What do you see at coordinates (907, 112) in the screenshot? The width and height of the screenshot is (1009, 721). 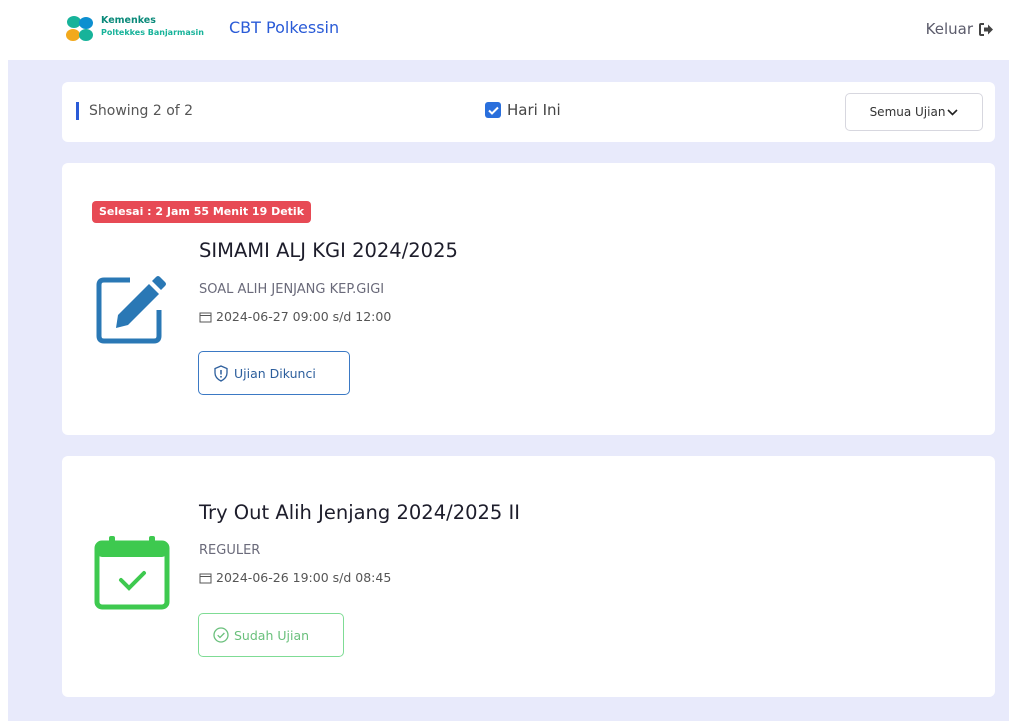 I see `exam-type-select-value: Semua Ujian` at bounding box center [907, 112].